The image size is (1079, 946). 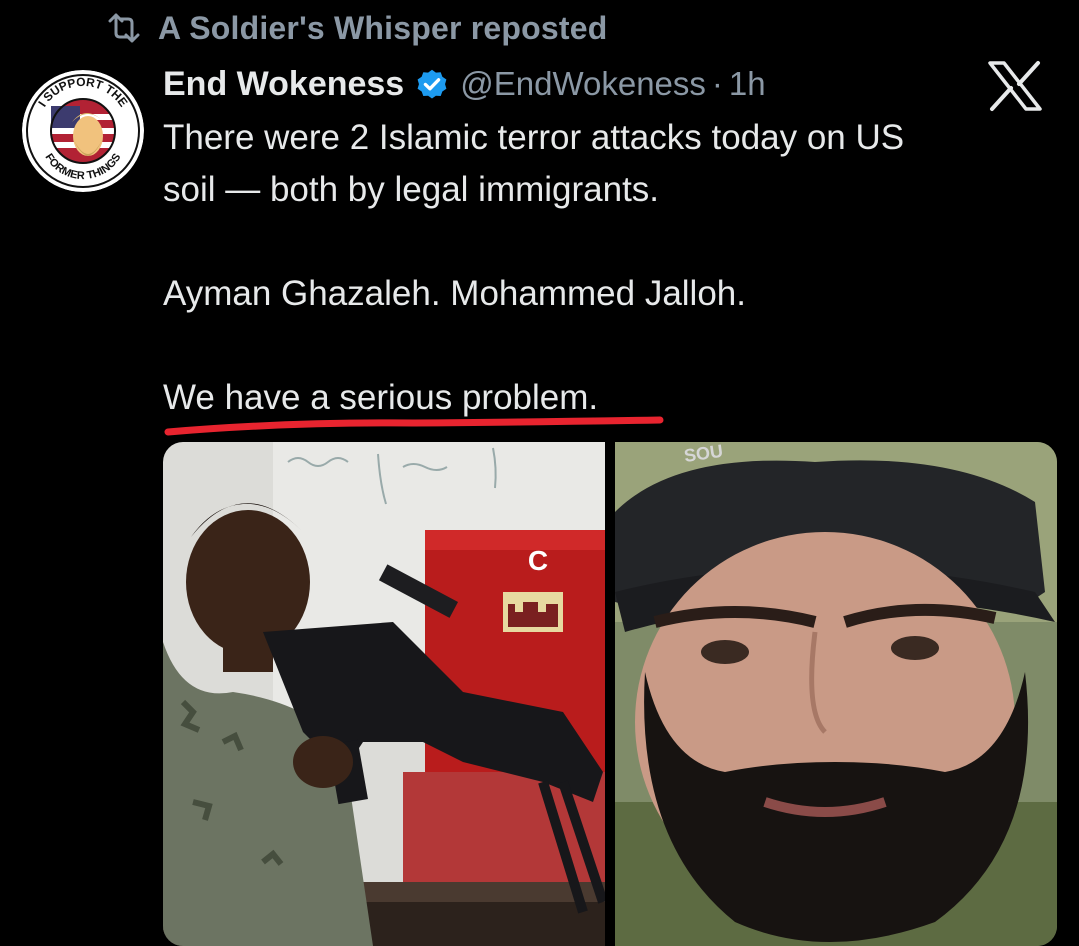 What do you see at coordinates (383, 27) in the screenshot?
I see `repost-label: A Soldier's Whisper reposted` at bounding box center [383, 27].